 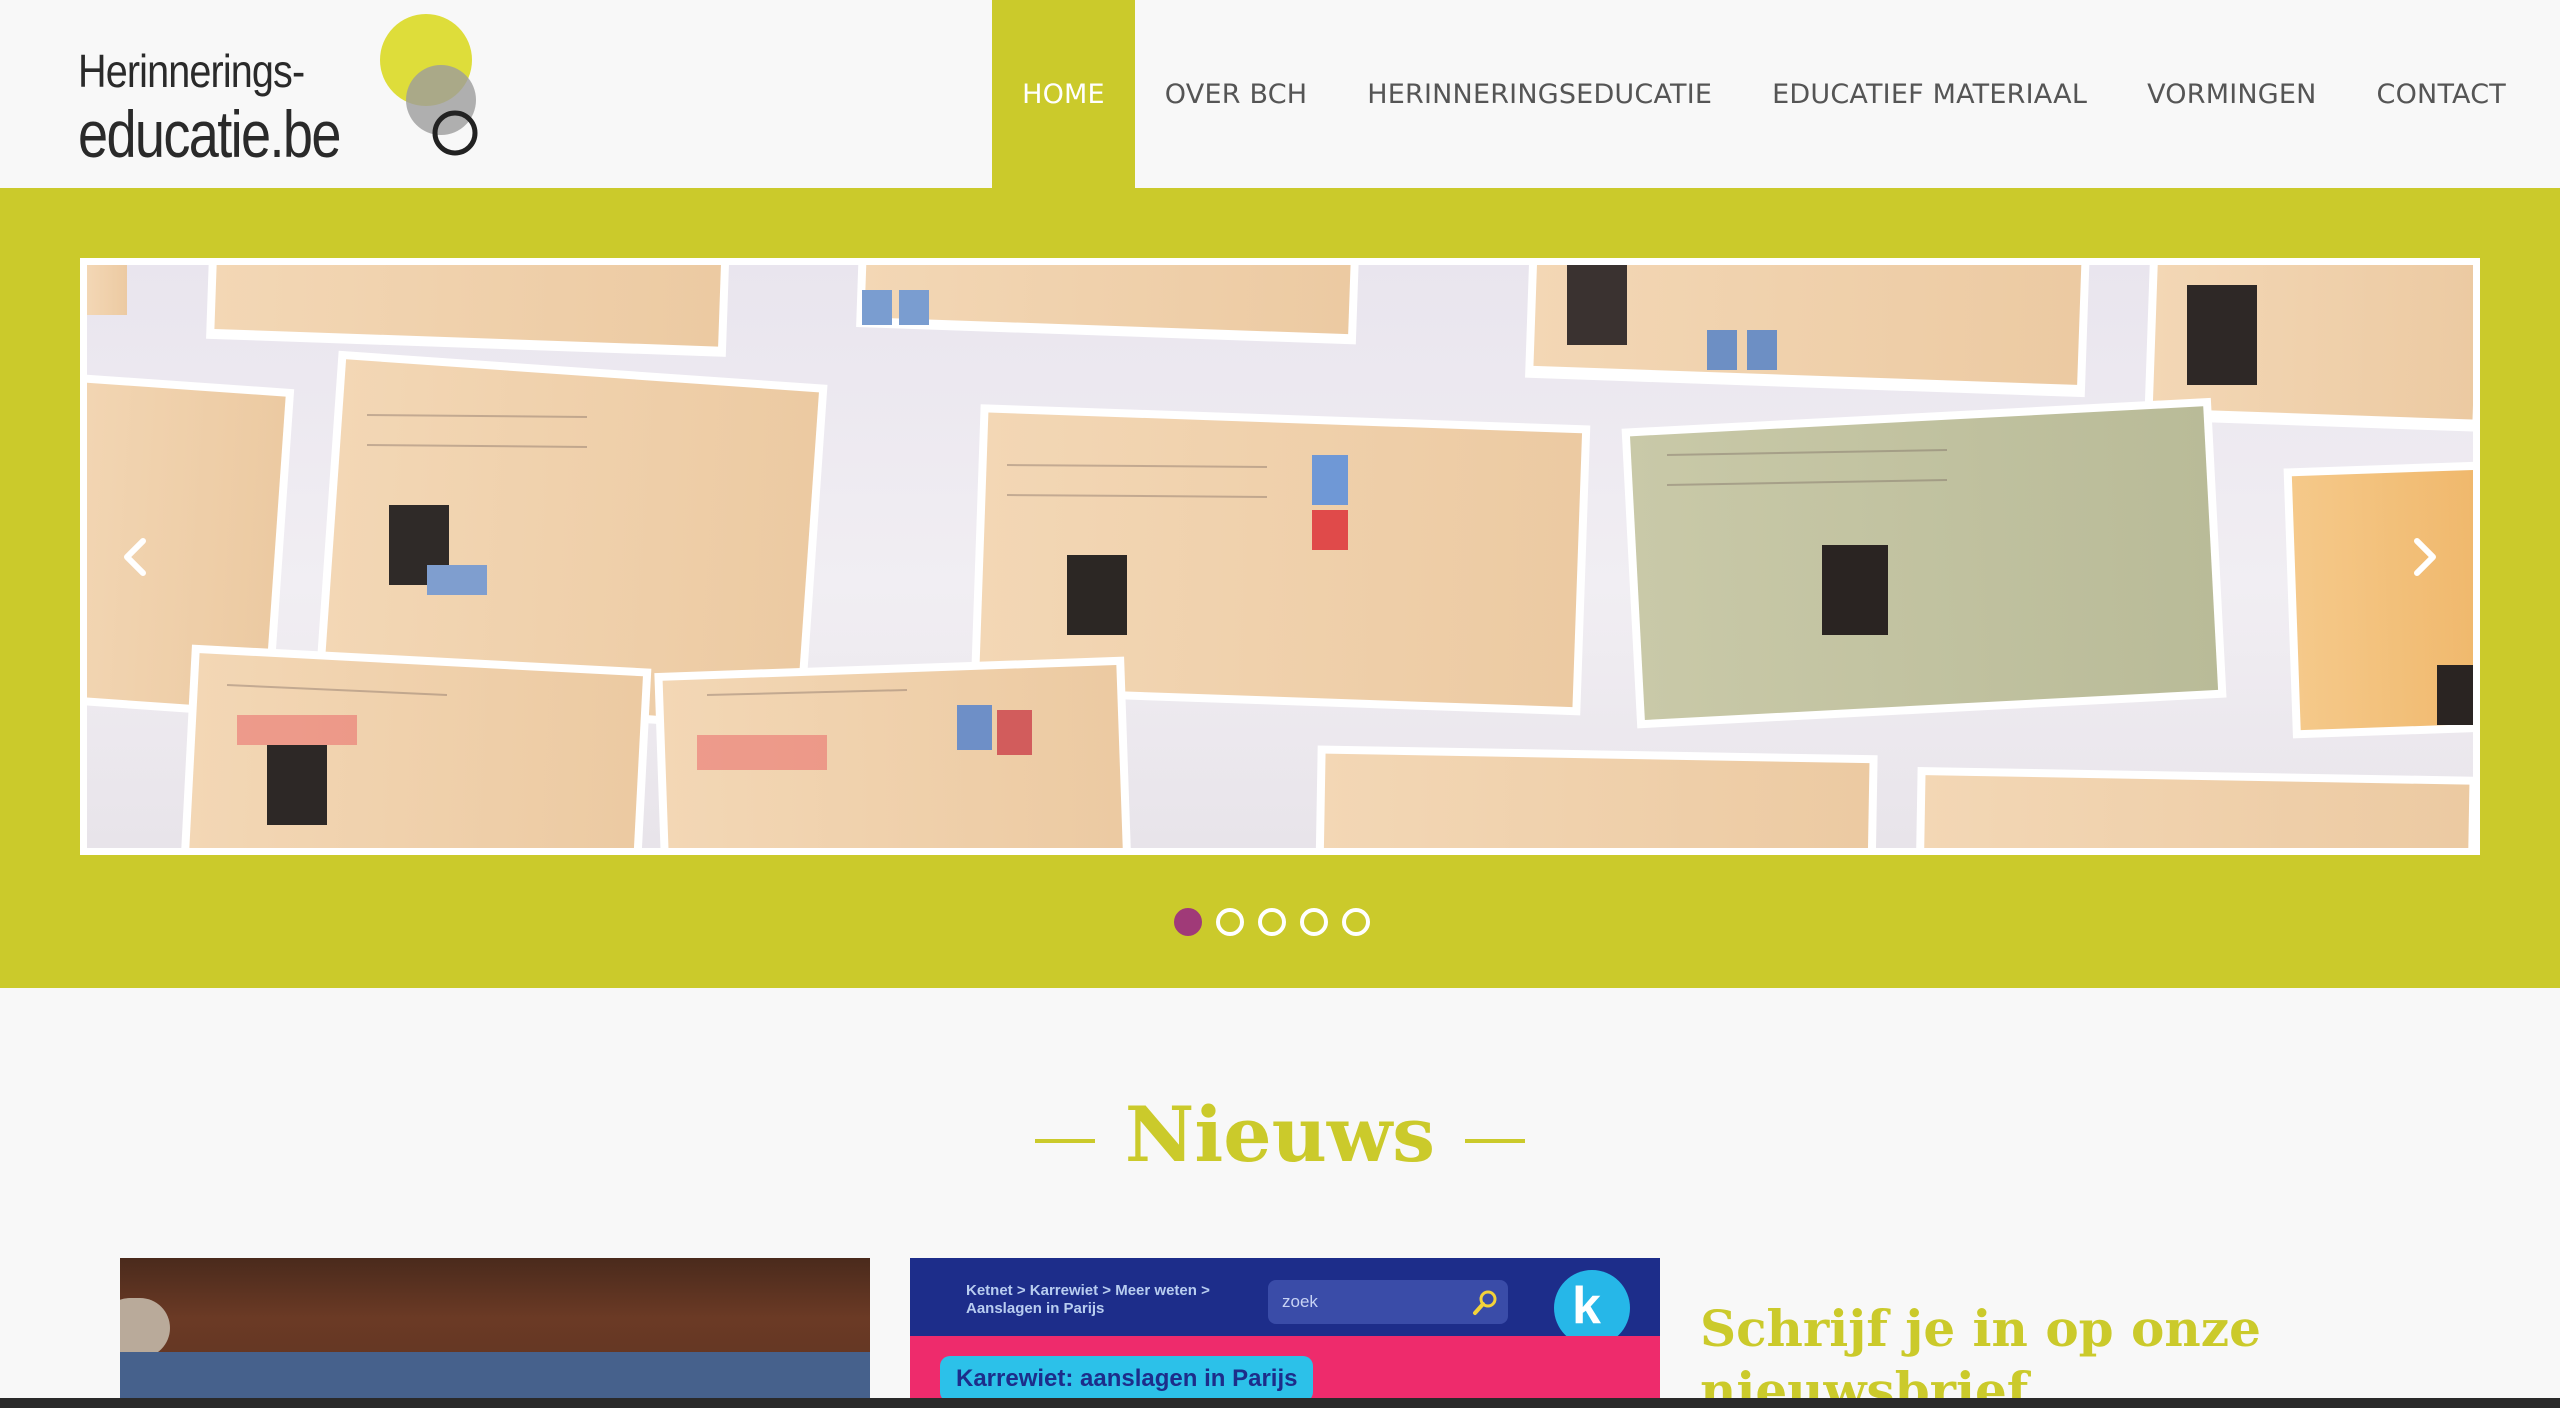 I want to click on ketnet-search-box: zoek, so click(x=1388, y=1302).